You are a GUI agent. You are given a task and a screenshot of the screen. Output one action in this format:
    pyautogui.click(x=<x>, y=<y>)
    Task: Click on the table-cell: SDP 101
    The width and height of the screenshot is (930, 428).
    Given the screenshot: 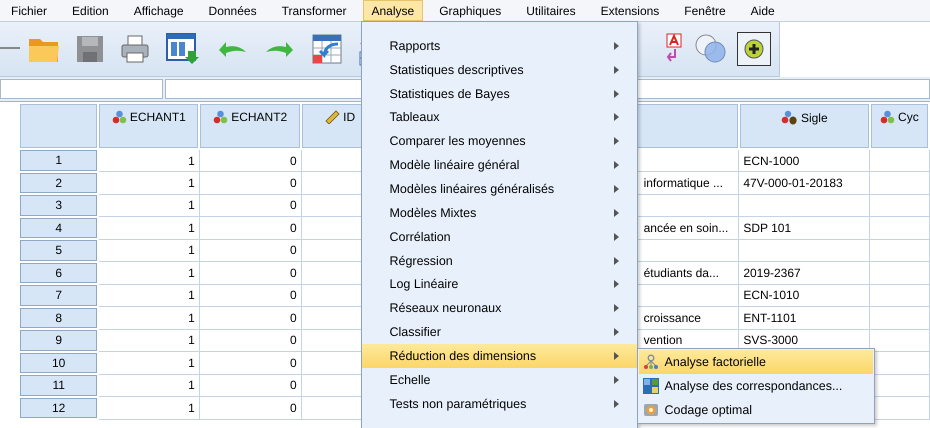 What is the action you would take?
    pyautogui.click(x=804, y=227)
    